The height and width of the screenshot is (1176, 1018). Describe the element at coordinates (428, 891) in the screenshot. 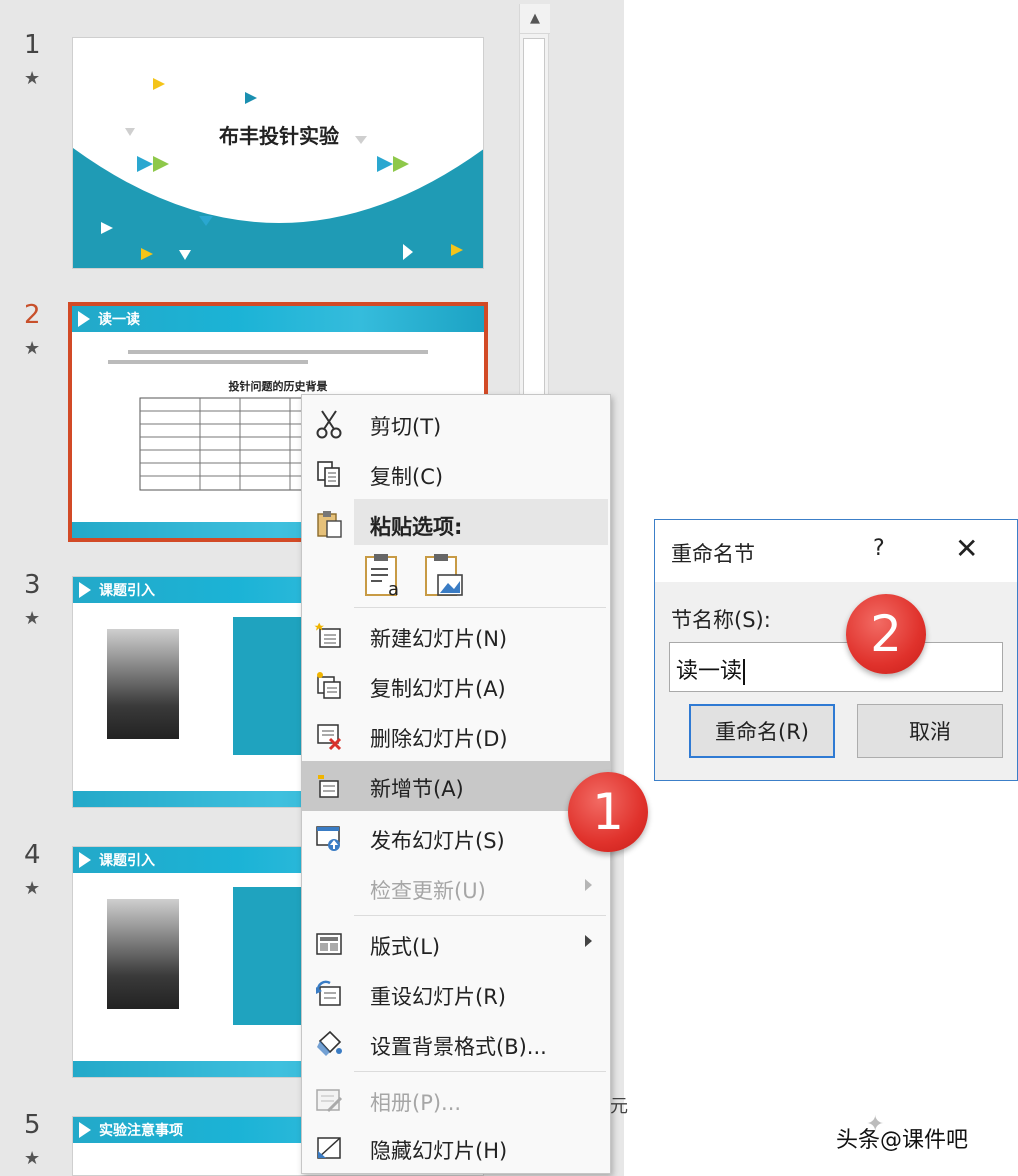

I see `menu-label: 检查更新(U)` at that location.